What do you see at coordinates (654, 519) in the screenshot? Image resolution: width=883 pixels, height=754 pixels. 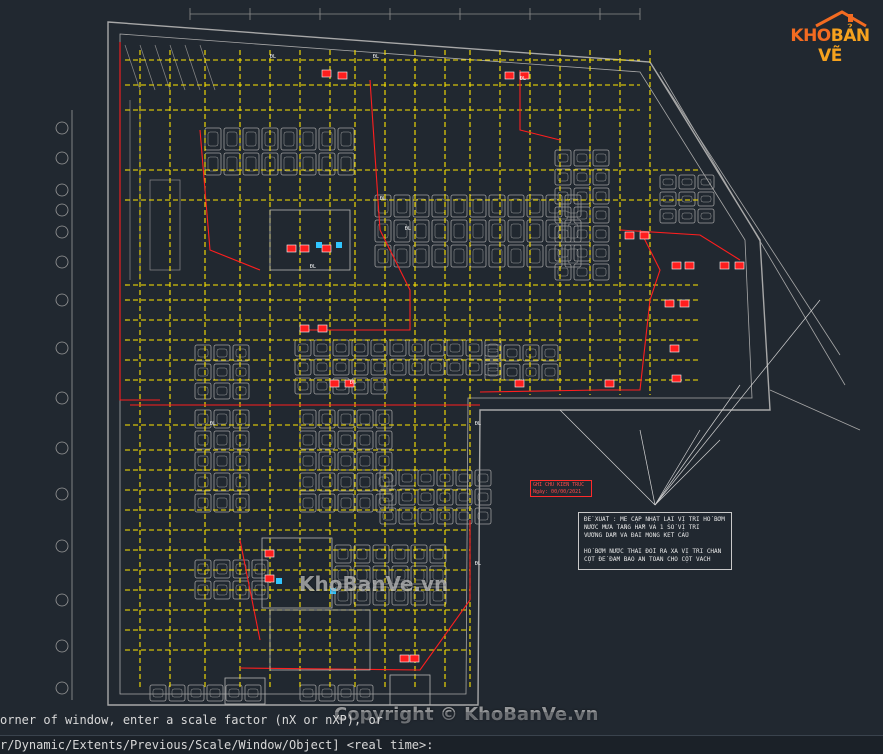 I see `note-line-1: ĐỀ XUẤT : ME CẬP NHẬT LẠI VỊ TRÍ HỐ BƠM` at bounding box center [654, 519].